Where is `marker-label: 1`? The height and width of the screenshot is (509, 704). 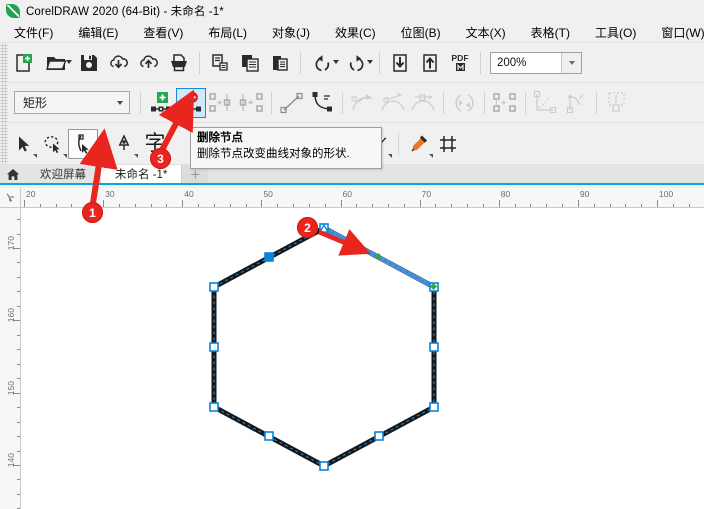
marker-label: 1 is located at coordinates (92, 212).